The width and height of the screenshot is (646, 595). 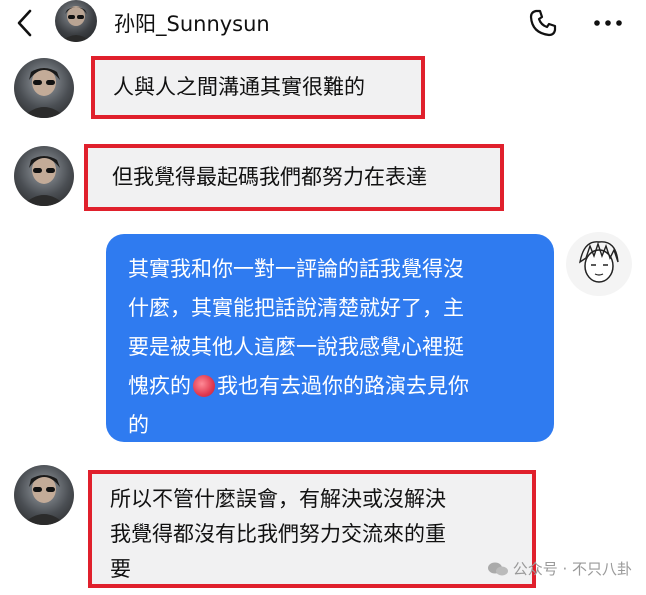 What do you see at coordinates (572, 569) in the screenshot?
I see `watermark-text: 公众号 · 不只八卦` at bounding box center [572, 569].